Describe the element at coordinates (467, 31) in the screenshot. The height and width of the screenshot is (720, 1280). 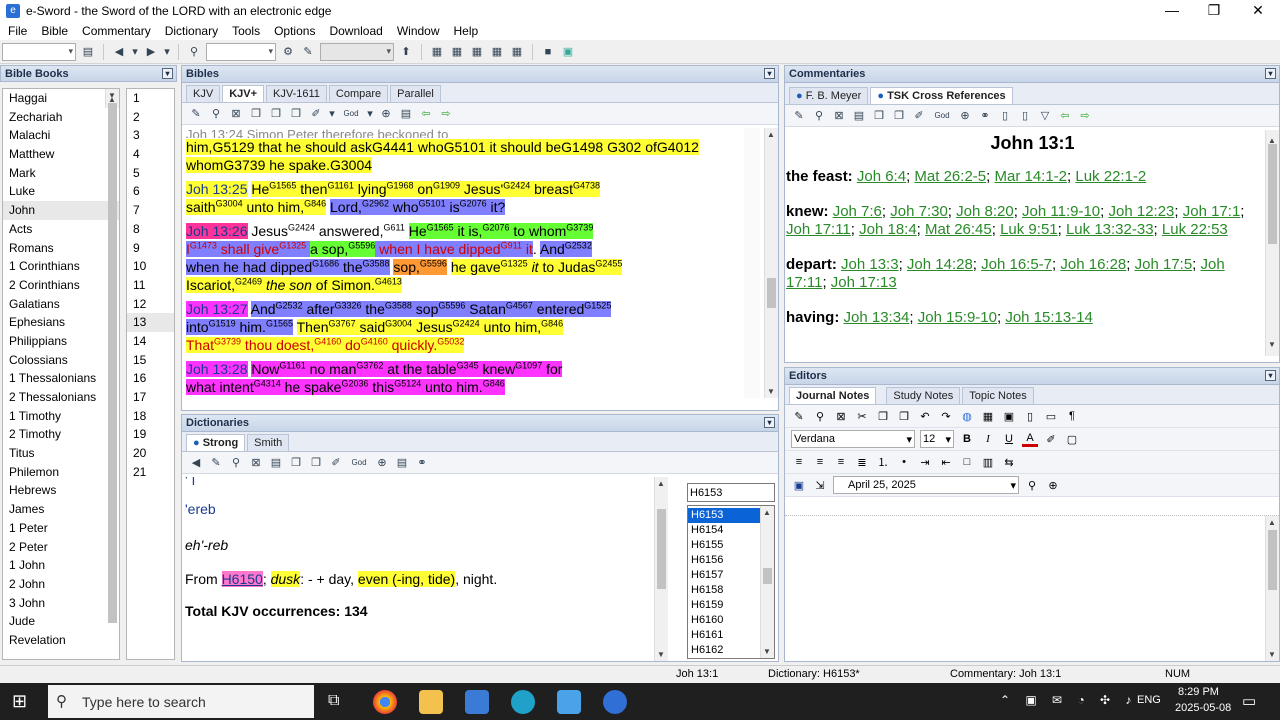
I see `menu-help: Help` at that location.